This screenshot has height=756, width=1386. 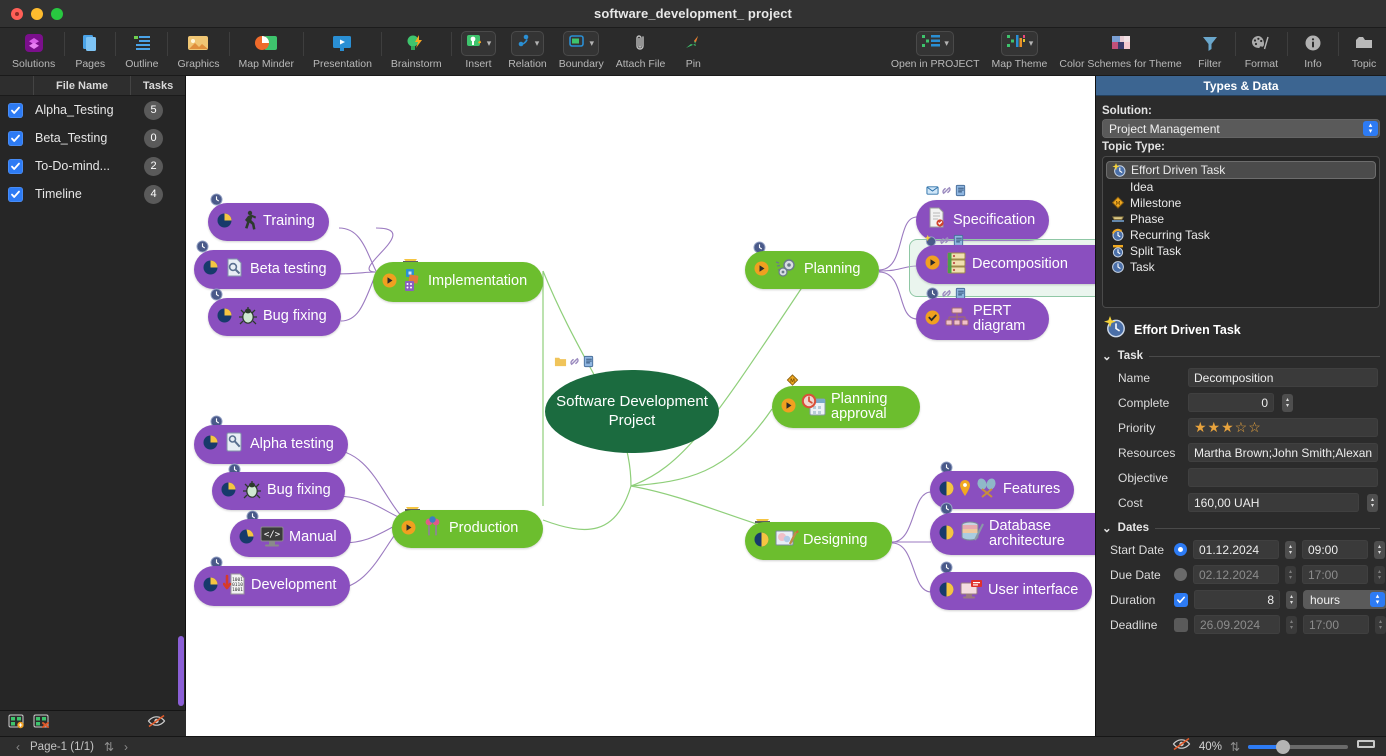 What do you see at coordinates (1005, 264) in the screenshot?
I see `node-decomposition: Decomposition` at bounding box center [1005, 264].